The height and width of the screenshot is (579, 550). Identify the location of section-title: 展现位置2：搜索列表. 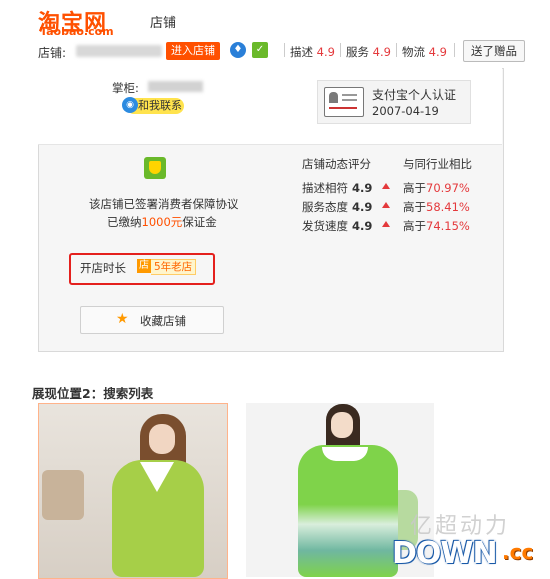
(93, 393).